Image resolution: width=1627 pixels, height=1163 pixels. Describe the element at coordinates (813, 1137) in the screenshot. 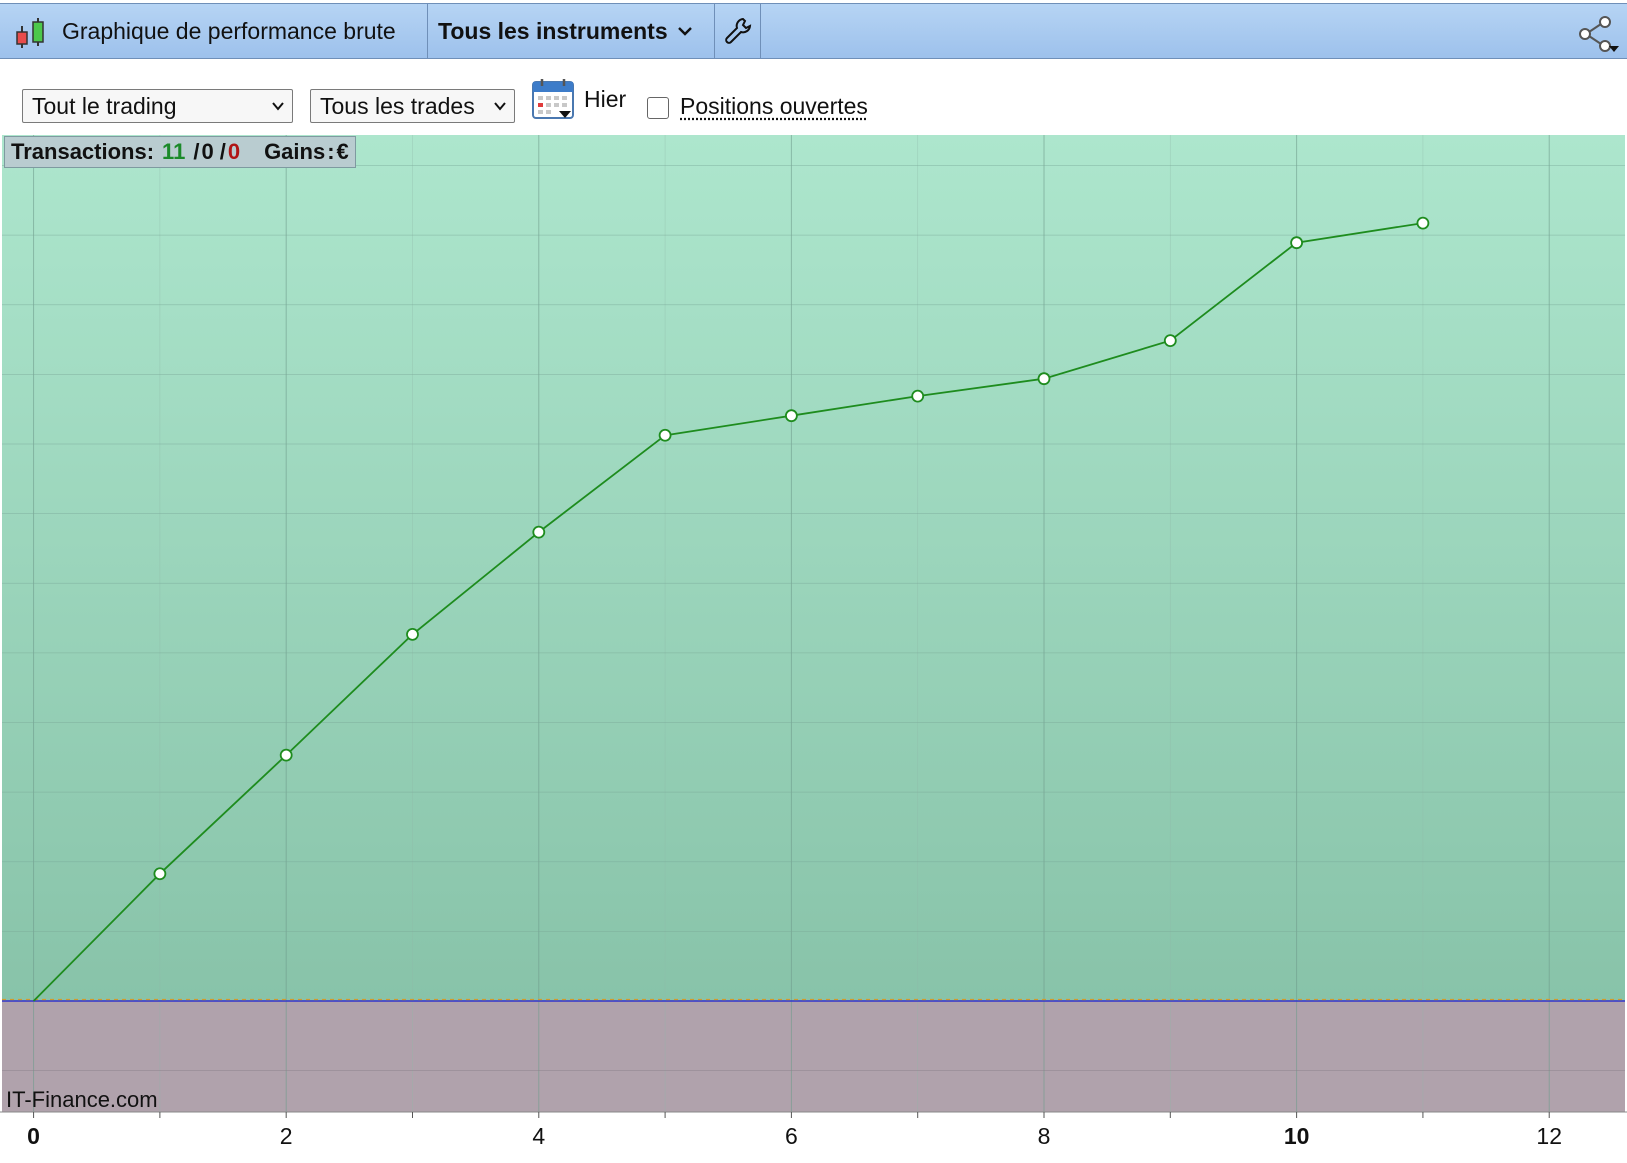

I see `x-axis-band` at that location.